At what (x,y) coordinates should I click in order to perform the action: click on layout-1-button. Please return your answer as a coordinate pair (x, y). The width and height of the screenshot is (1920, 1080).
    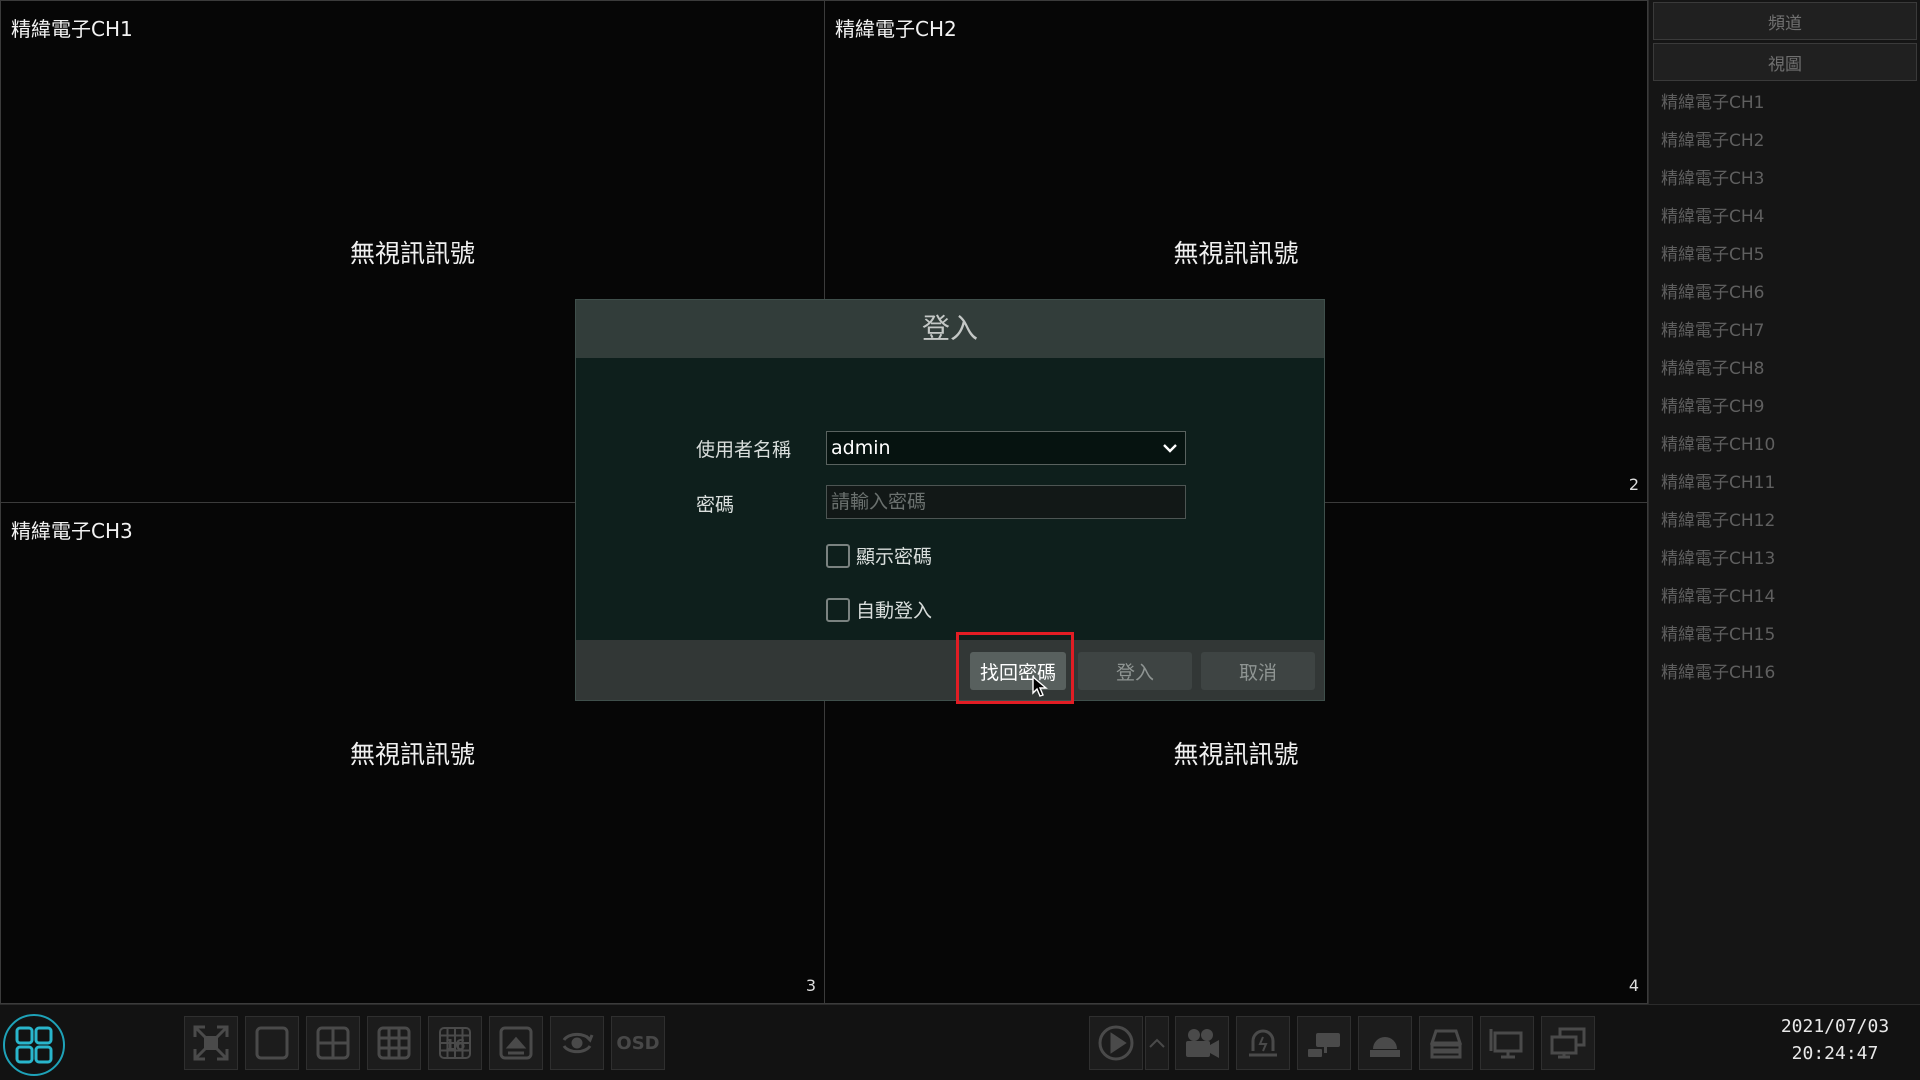
    Looking at the image, I should click on (272, 1043).